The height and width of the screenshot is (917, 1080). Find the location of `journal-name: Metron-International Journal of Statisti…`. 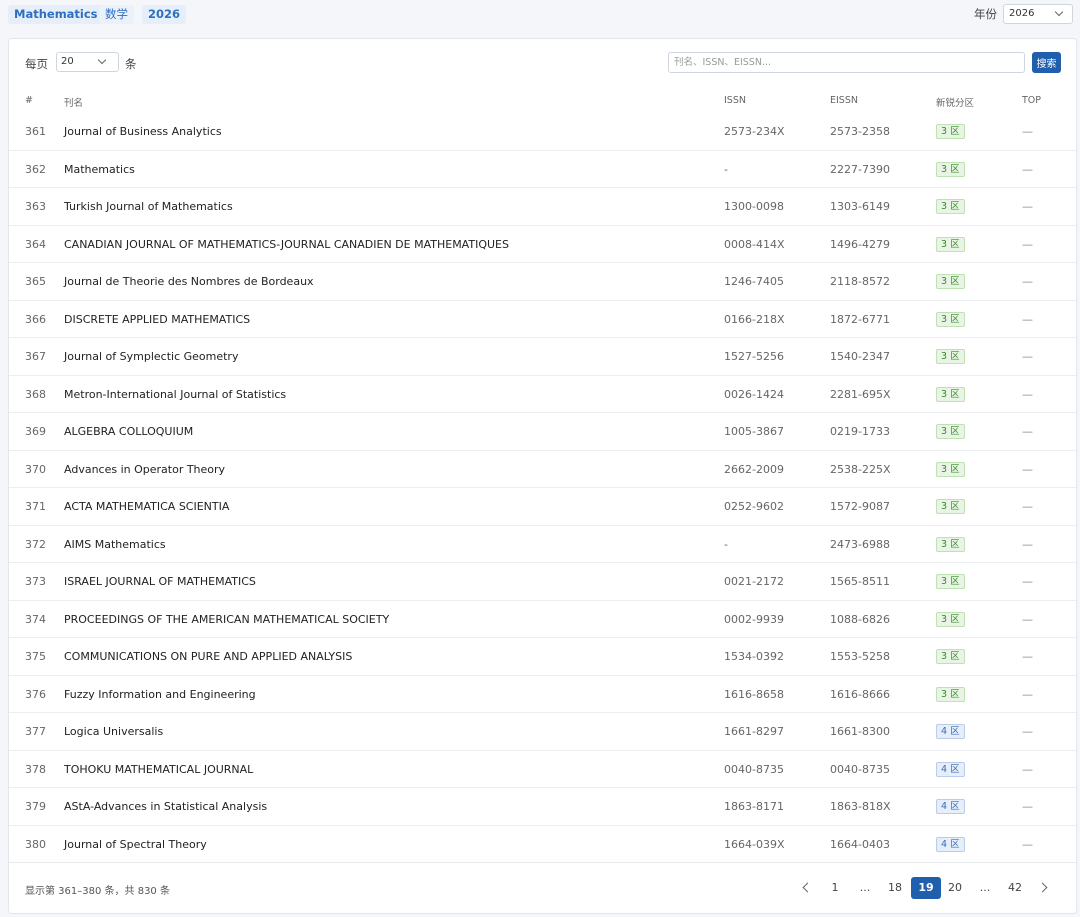

journal-name: Metron-International Journal of Statisti… is located at coordinates (175, 394).